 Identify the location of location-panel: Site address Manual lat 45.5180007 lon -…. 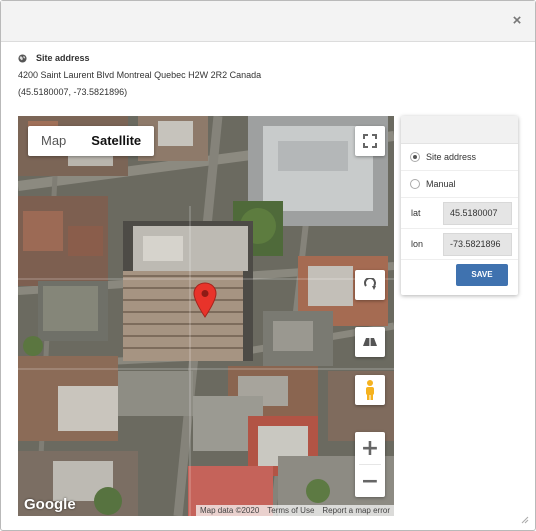
(459, 205).